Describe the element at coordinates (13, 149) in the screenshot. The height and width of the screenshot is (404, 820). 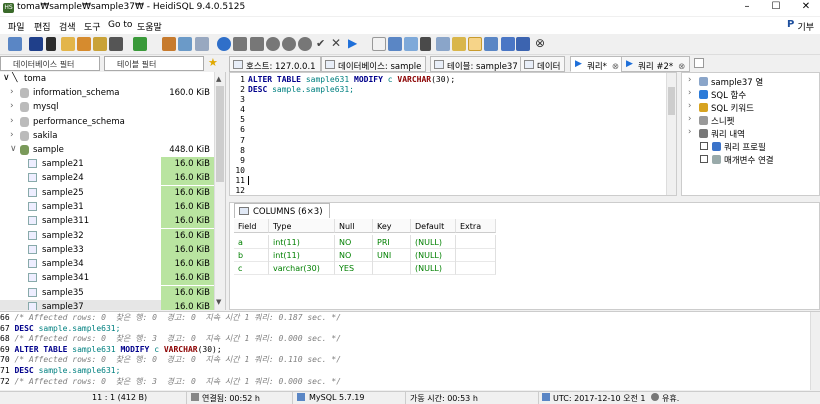
I see `chevron-down-icon: ∨` at that location.